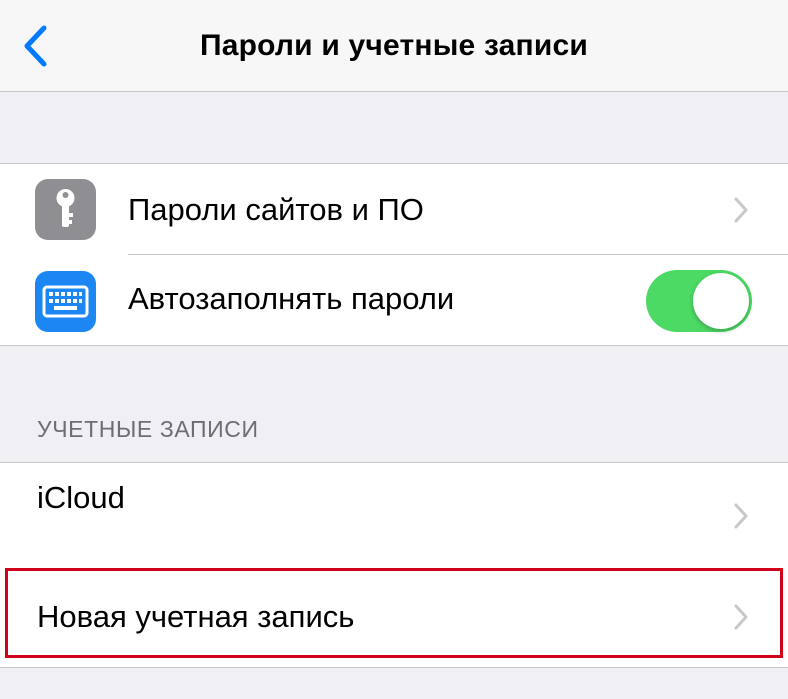 The image size is (788, 699). I want to click on autofill-toggle, so click(699, 301).